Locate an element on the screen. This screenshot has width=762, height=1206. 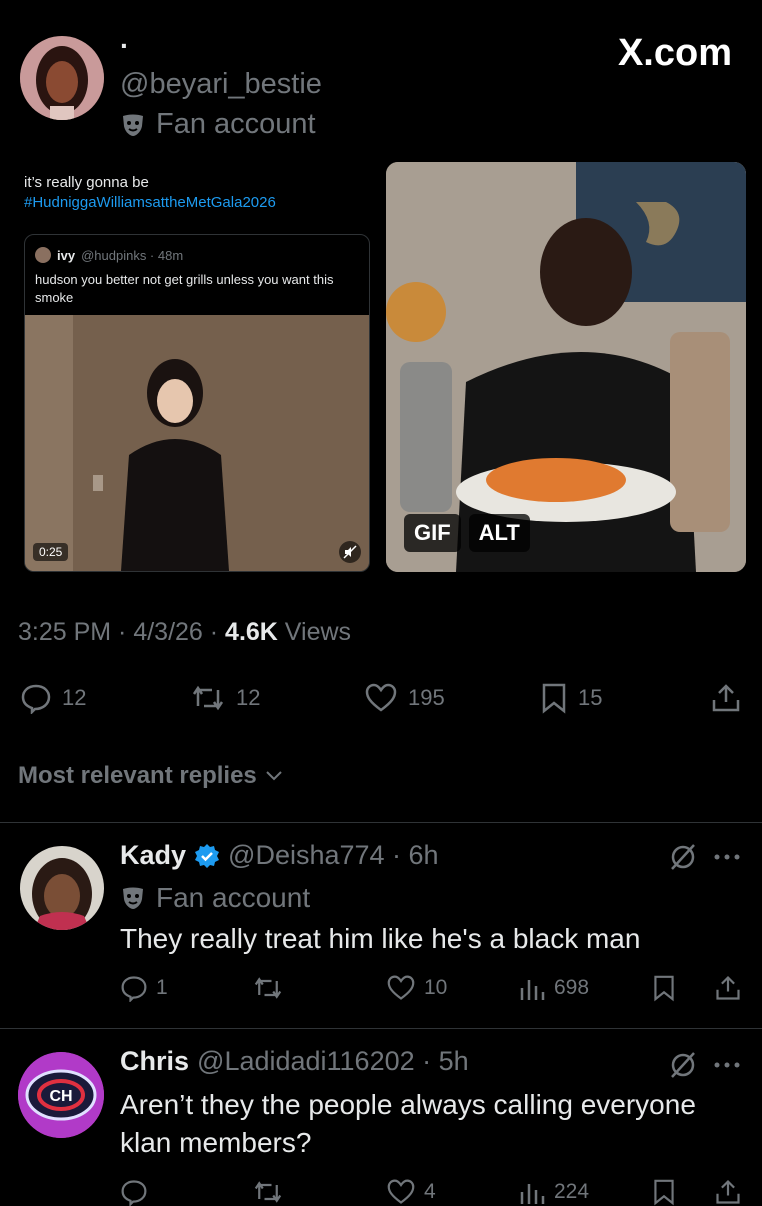
reply-fan-account-label: Fan account is located at coordinates (233, 897).